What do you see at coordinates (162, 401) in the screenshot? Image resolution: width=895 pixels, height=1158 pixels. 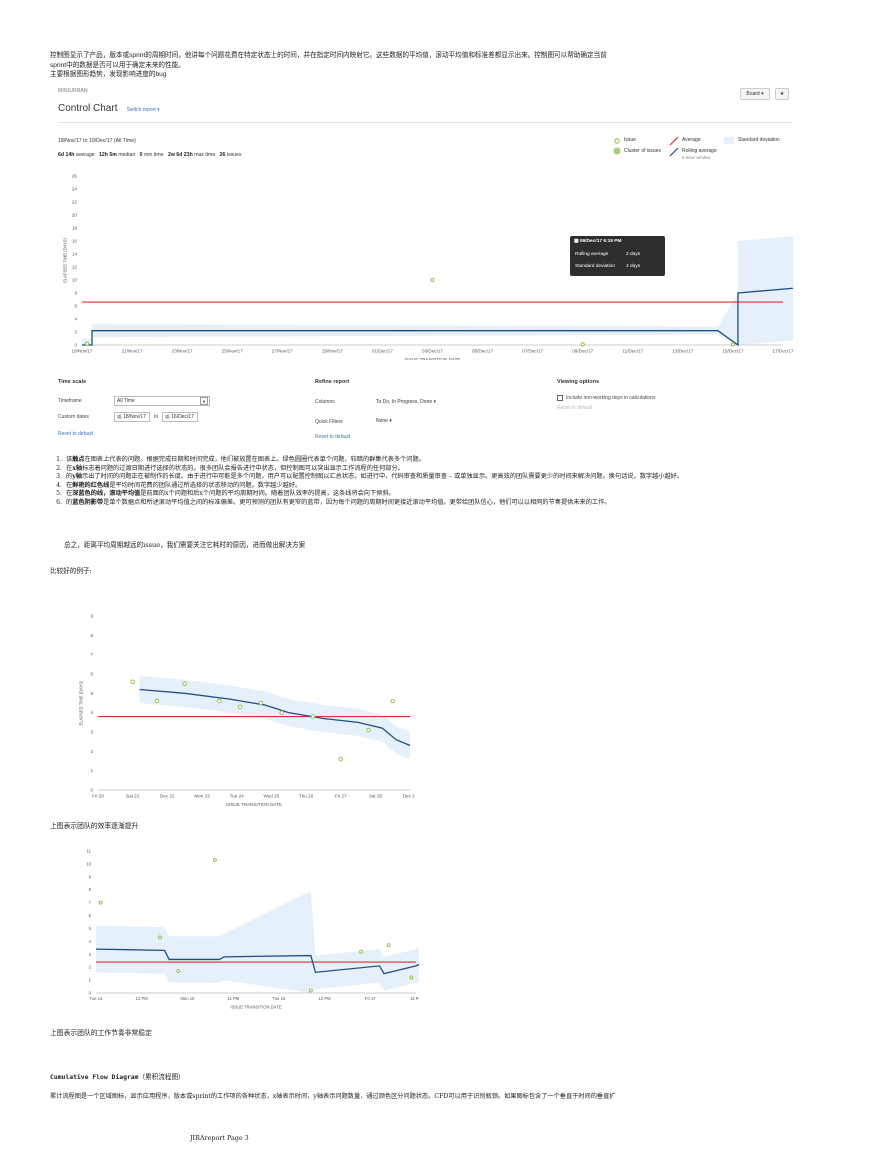 I see `timeframe-select: All Time ▼` at bounding box center [162, 401].